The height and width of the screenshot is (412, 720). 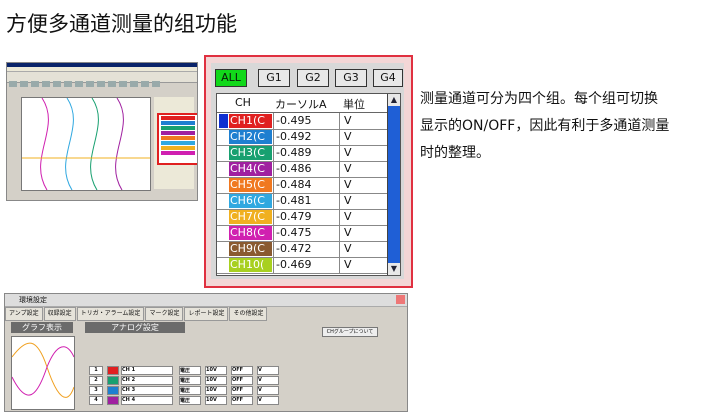 What do you see at coordinates (24, 314) in the screenshot?
I see `tab-amp: アンプ設定` at bounding box center [24, 314].